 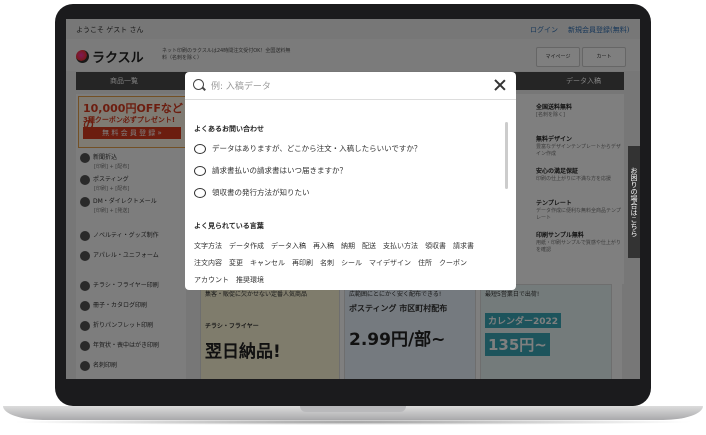 I want to click on keyword-link: 推奨環境, so click(x=250, y=280).